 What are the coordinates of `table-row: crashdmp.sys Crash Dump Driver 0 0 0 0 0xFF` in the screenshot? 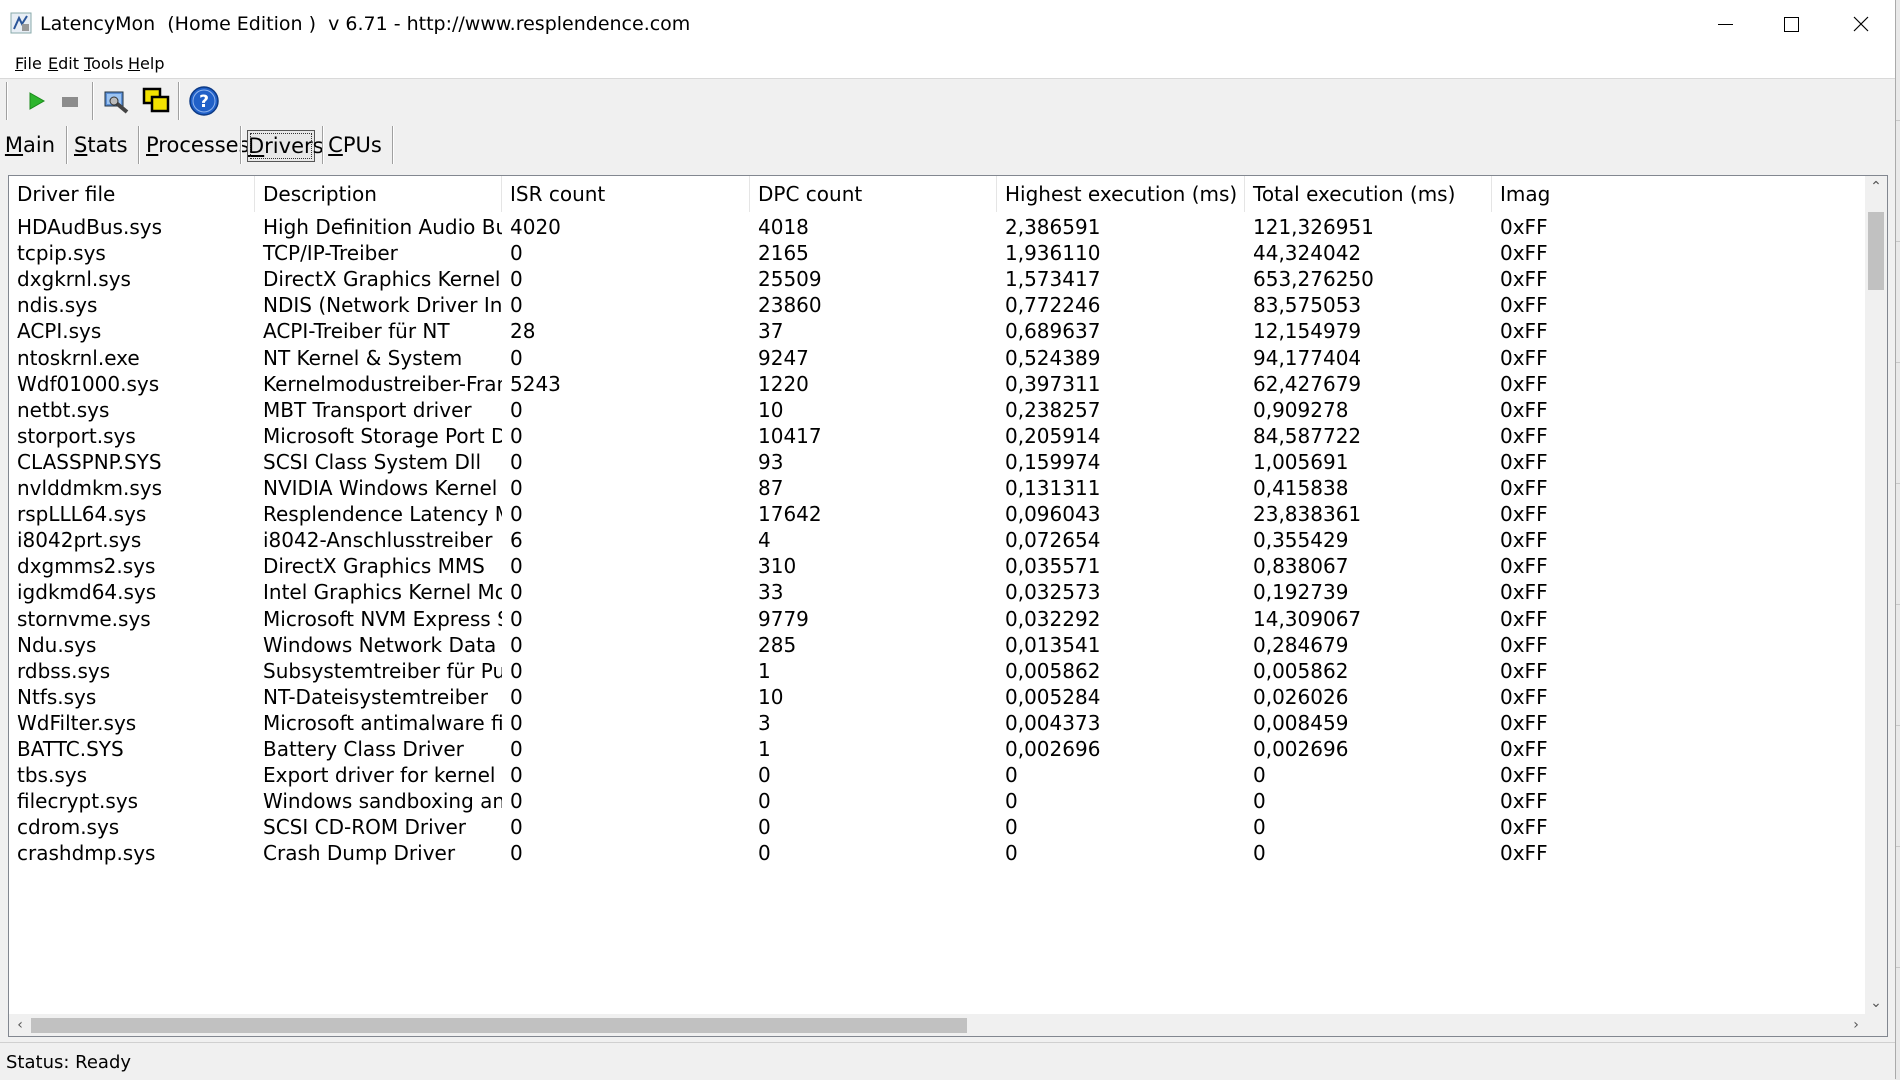 It's located at (938, 854).